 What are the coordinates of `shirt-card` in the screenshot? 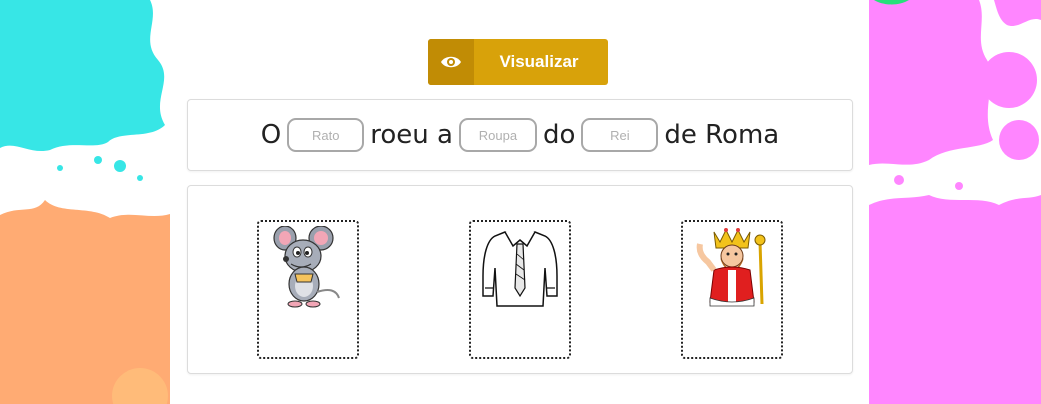 It's located at (520, 289).